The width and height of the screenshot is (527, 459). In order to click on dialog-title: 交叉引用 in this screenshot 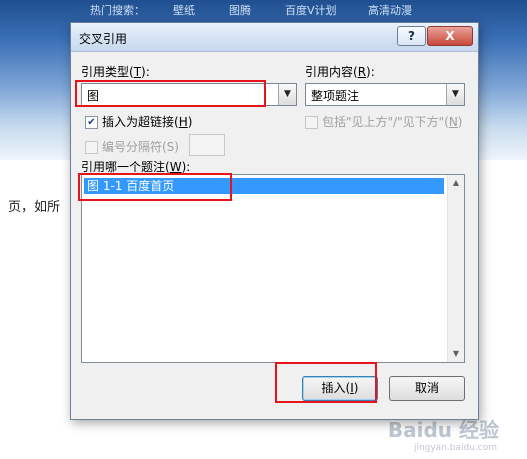, I will do `click(103, 39)`.